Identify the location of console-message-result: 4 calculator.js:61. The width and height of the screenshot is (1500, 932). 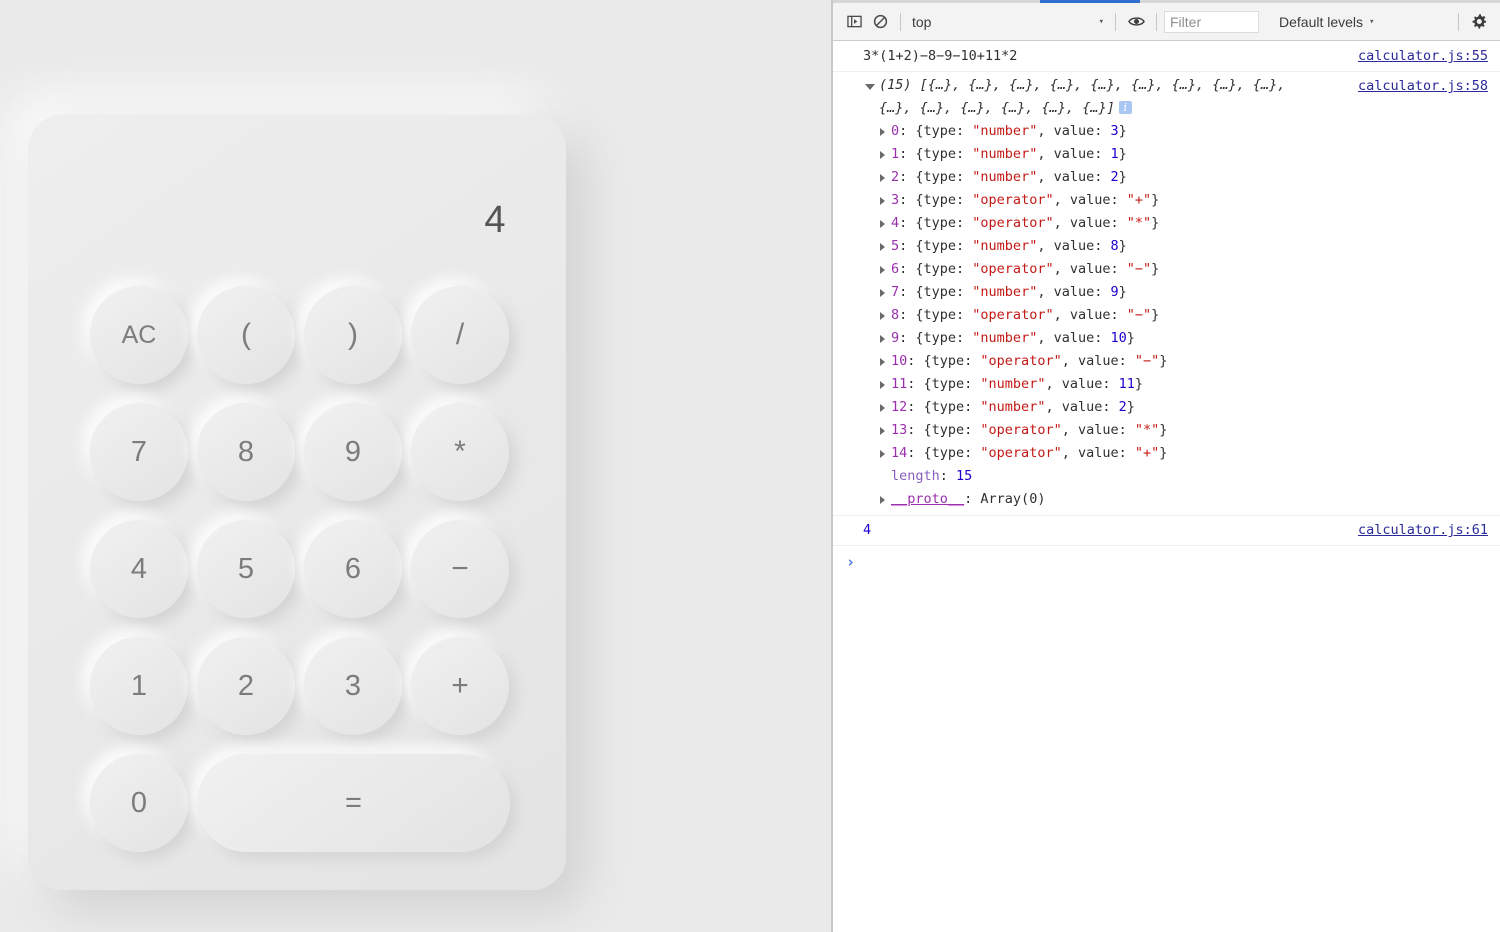
(1166, 531).